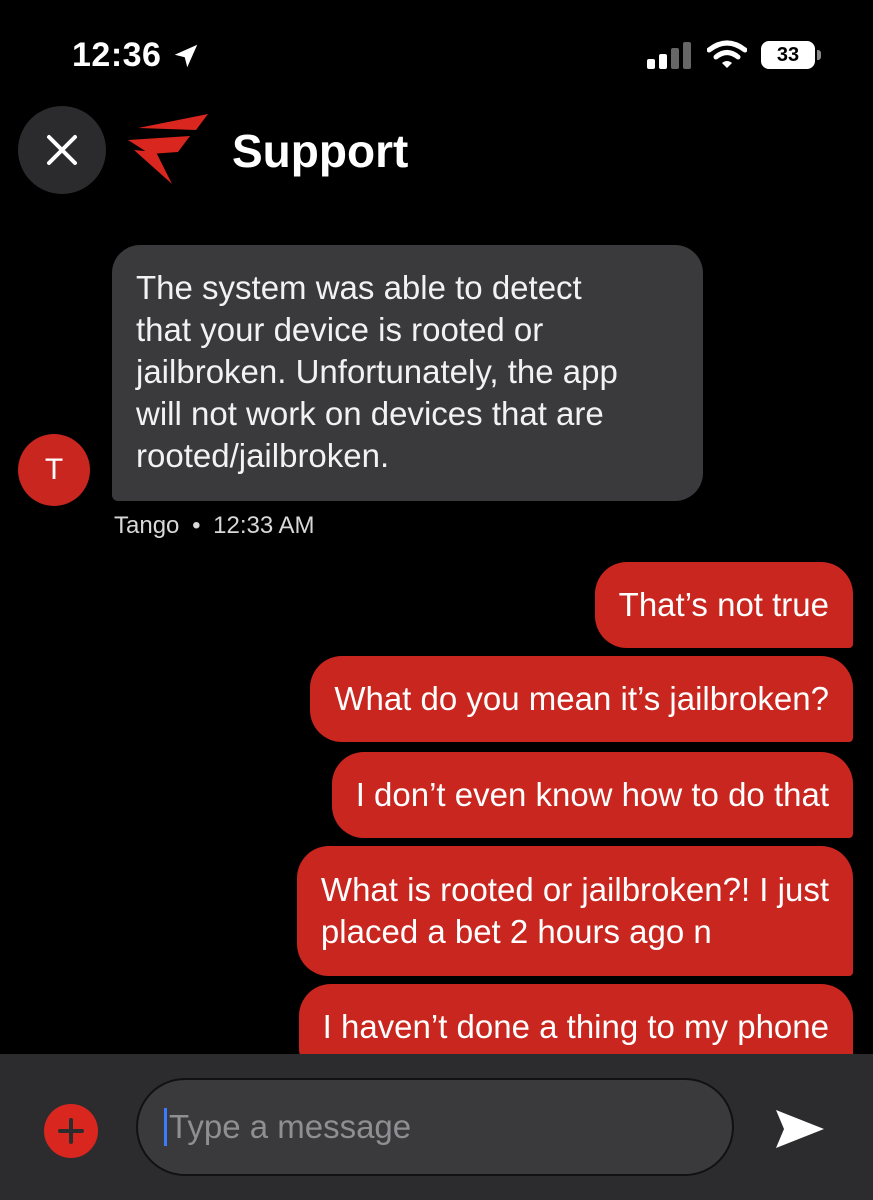  I want to click on incoming-message-line: rooted/jailbroken., so click(263, 455).